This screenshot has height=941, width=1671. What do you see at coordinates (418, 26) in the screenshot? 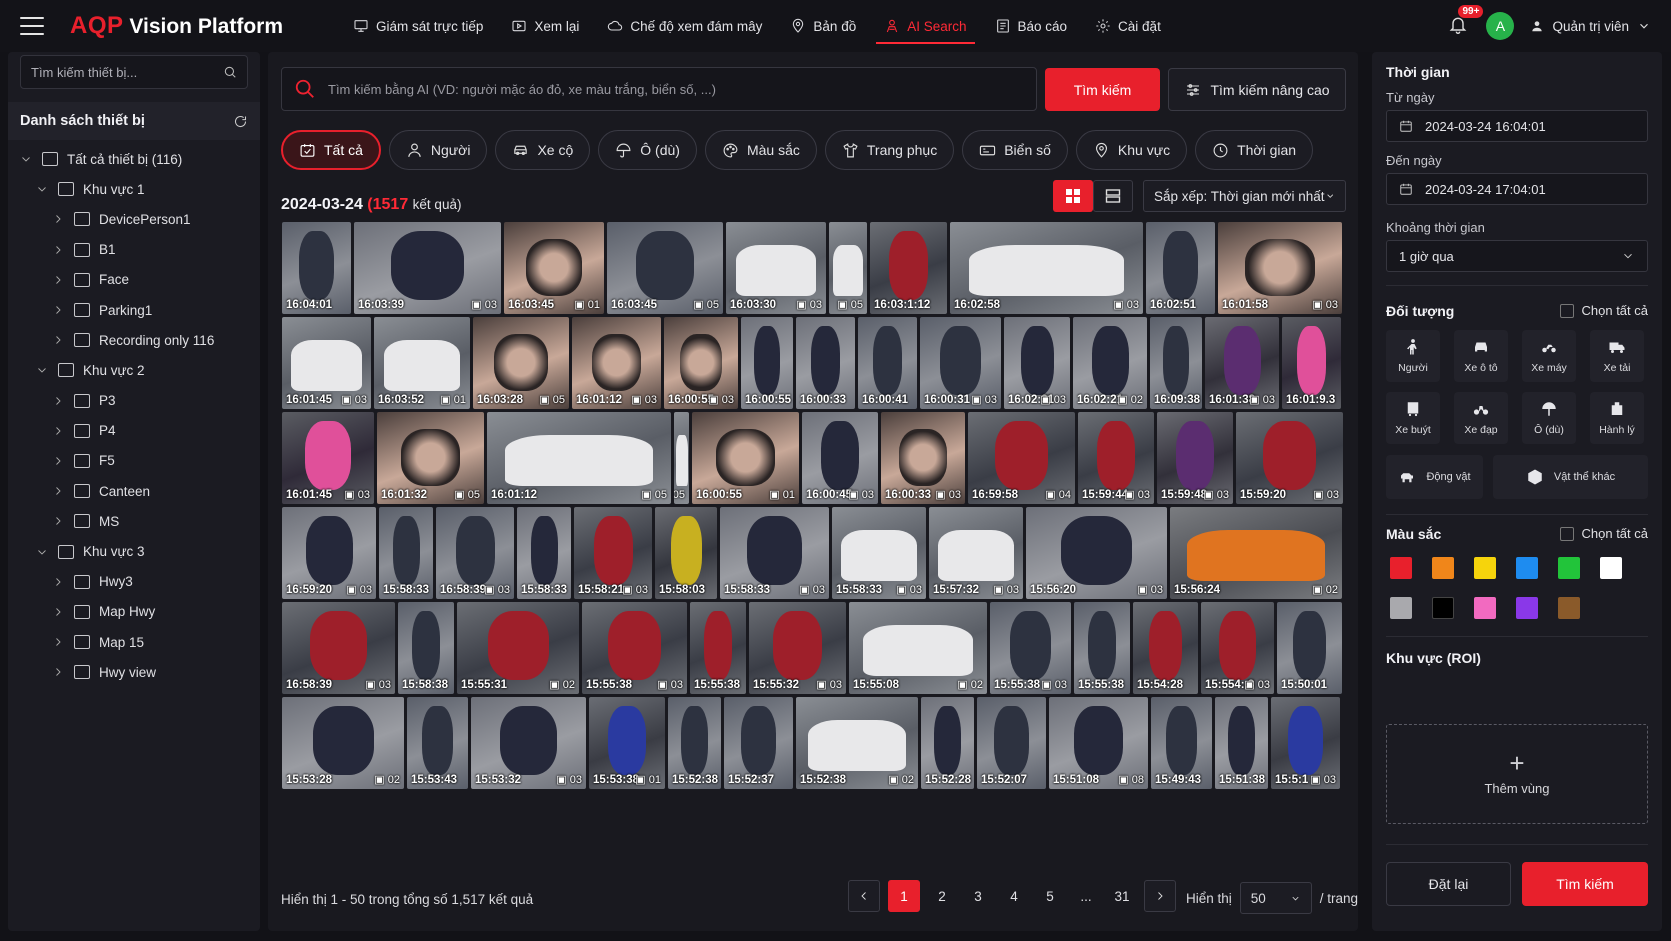
I see `nav-item-monitor: Giám sát trực tiếp` at bounding box center [418, 26].